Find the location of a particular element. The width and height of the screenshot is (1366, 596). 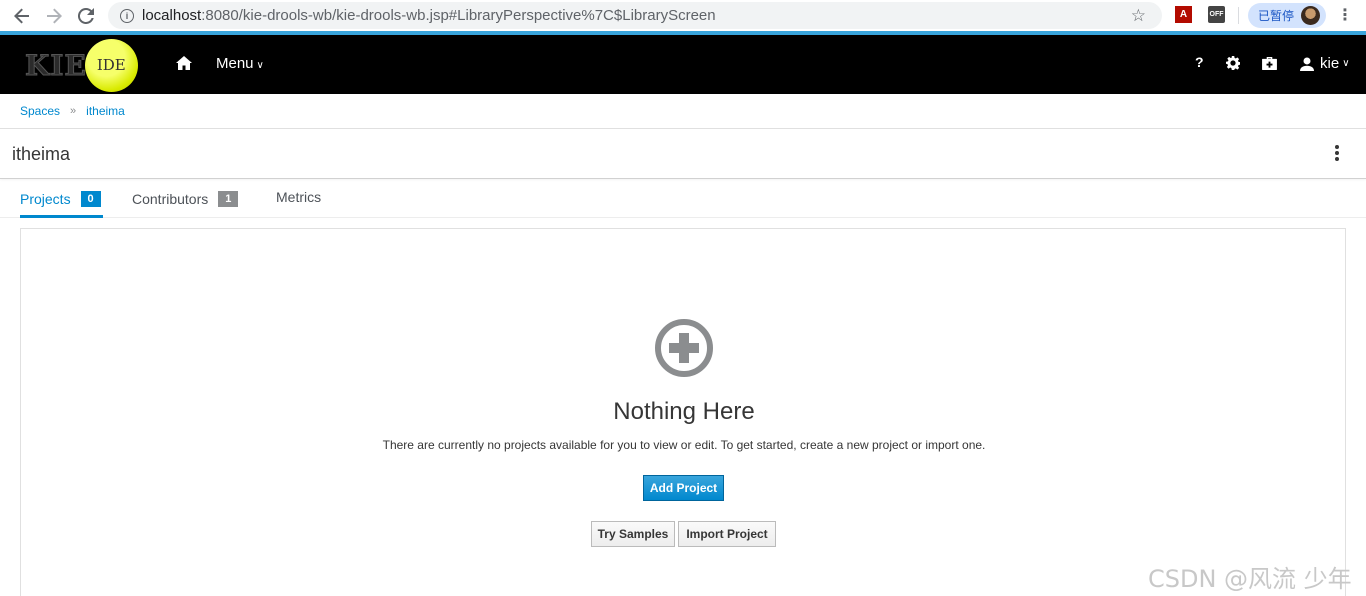

kebab-menu-icon is located at coordinates (1337, 154).